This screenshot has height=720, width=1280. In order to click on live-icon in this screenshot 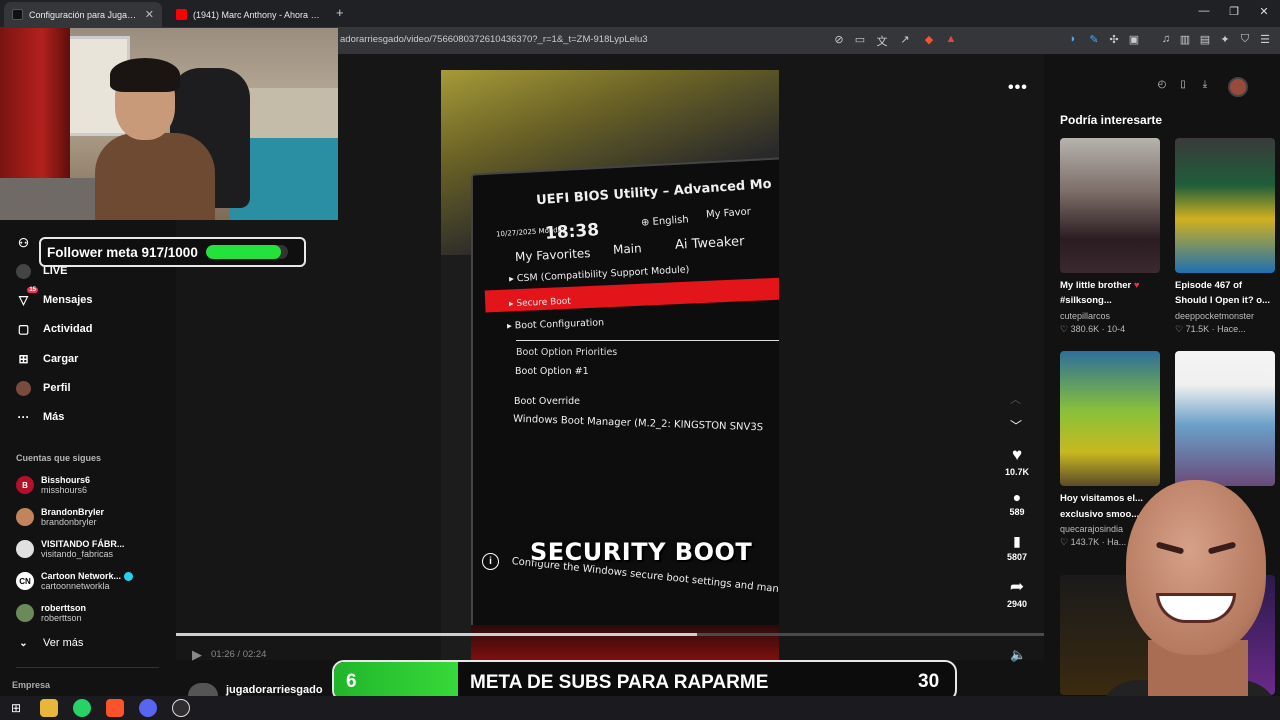, I will do `click(23, 271)`.